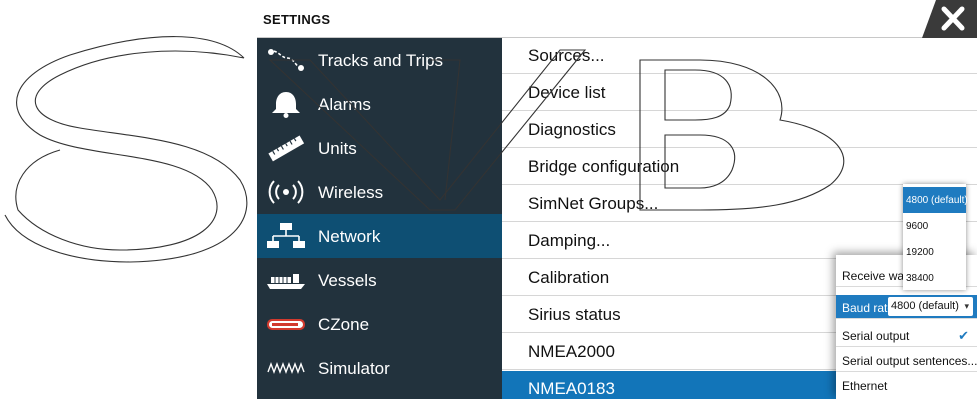 This screenshot has height=399, width=977. Describe the element at coordinates (739, 130) in the screenshot. I see `list-item-diagnostics: Diagnostics` at that location.